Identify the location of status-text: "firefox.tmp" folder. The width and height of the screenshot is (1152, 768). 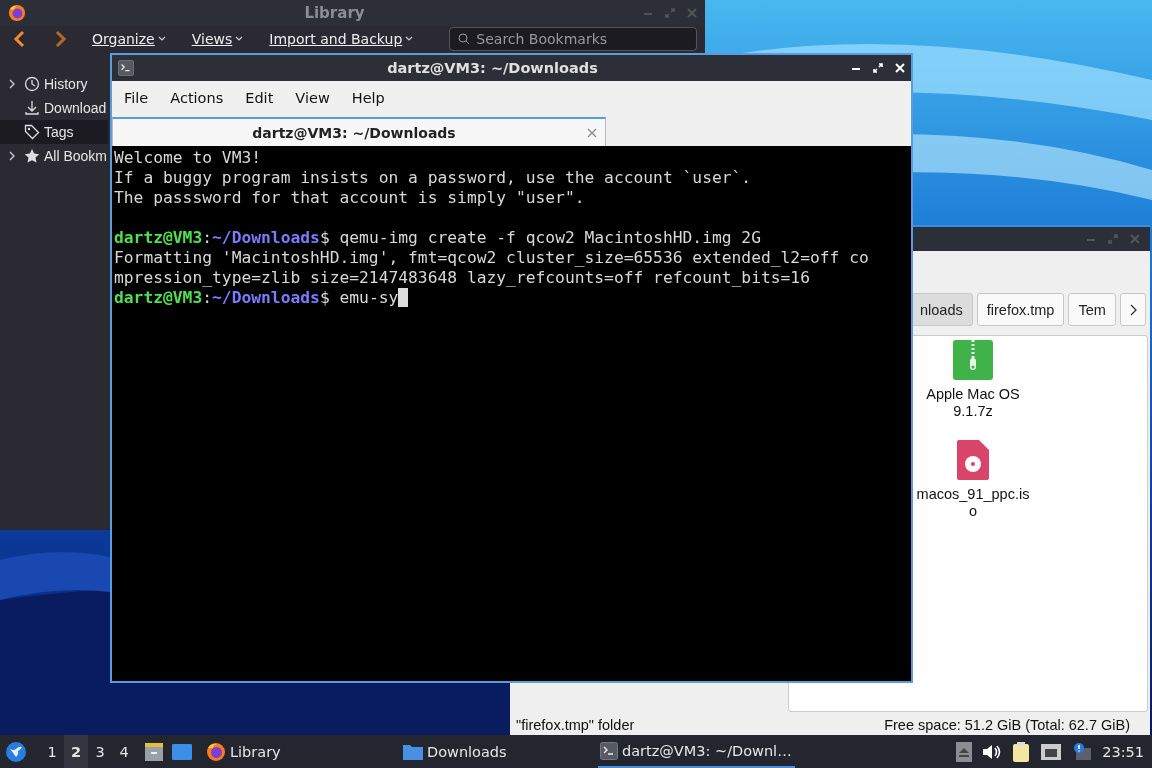
(575, 724).